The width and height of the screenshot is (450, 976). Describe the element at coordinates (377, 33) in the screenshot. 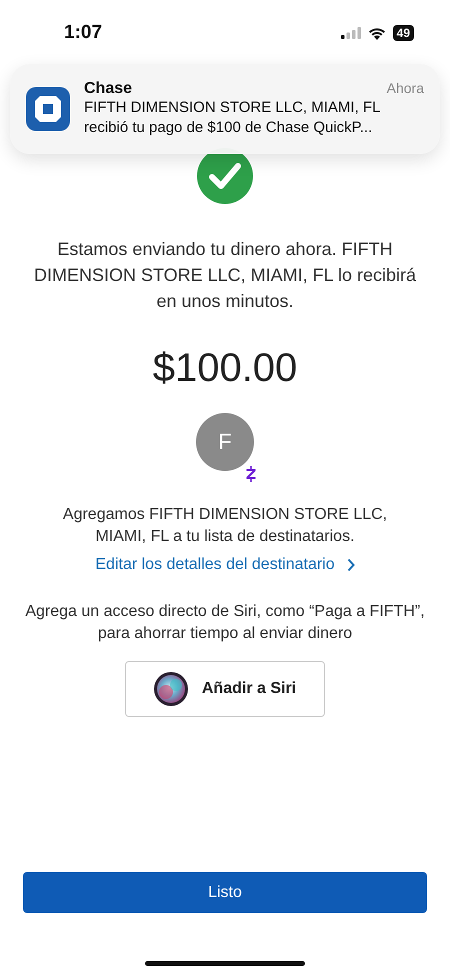

I see `wifi-icon` at that location.